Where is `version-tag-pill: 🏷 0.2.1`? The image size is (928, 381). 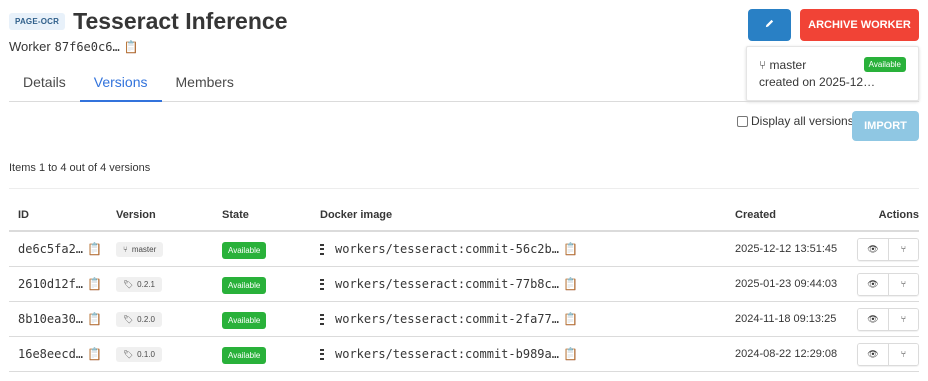 version-tag-pill: 🏷 0.2.1 is located at coordinates (139, 284).